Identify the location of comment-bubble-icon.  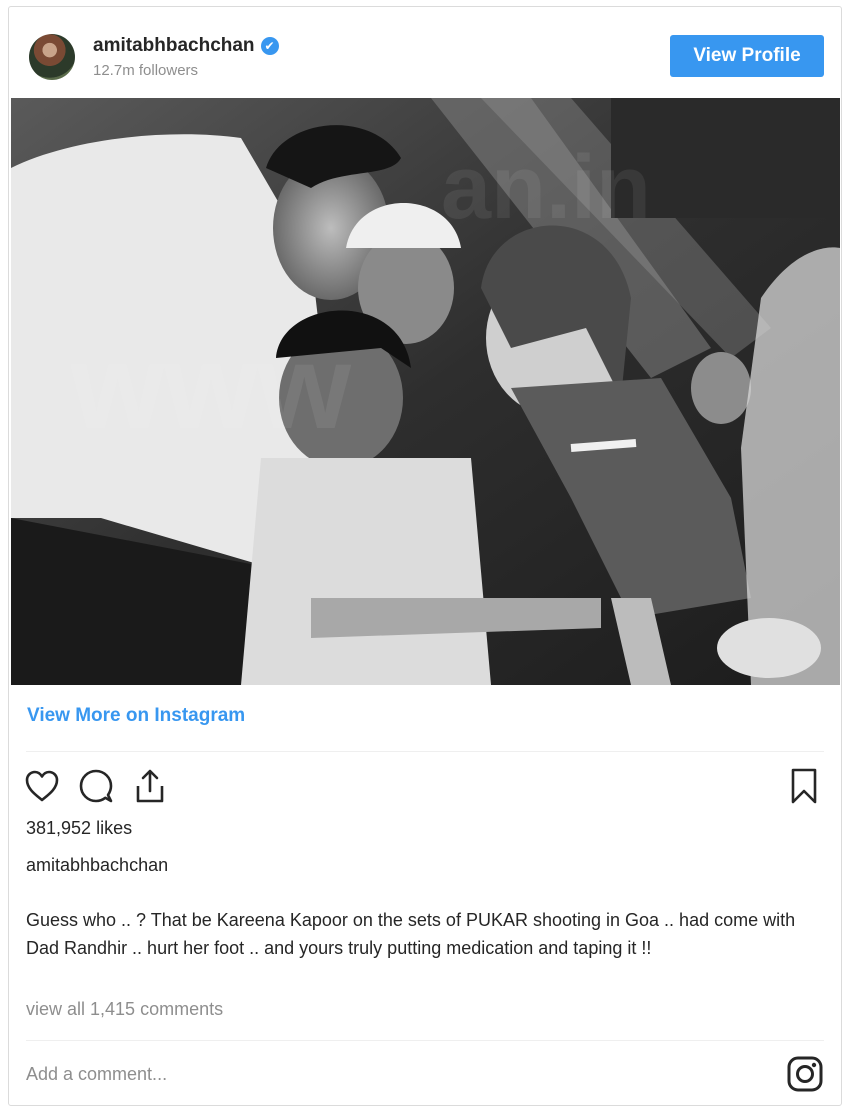
(96, 786).